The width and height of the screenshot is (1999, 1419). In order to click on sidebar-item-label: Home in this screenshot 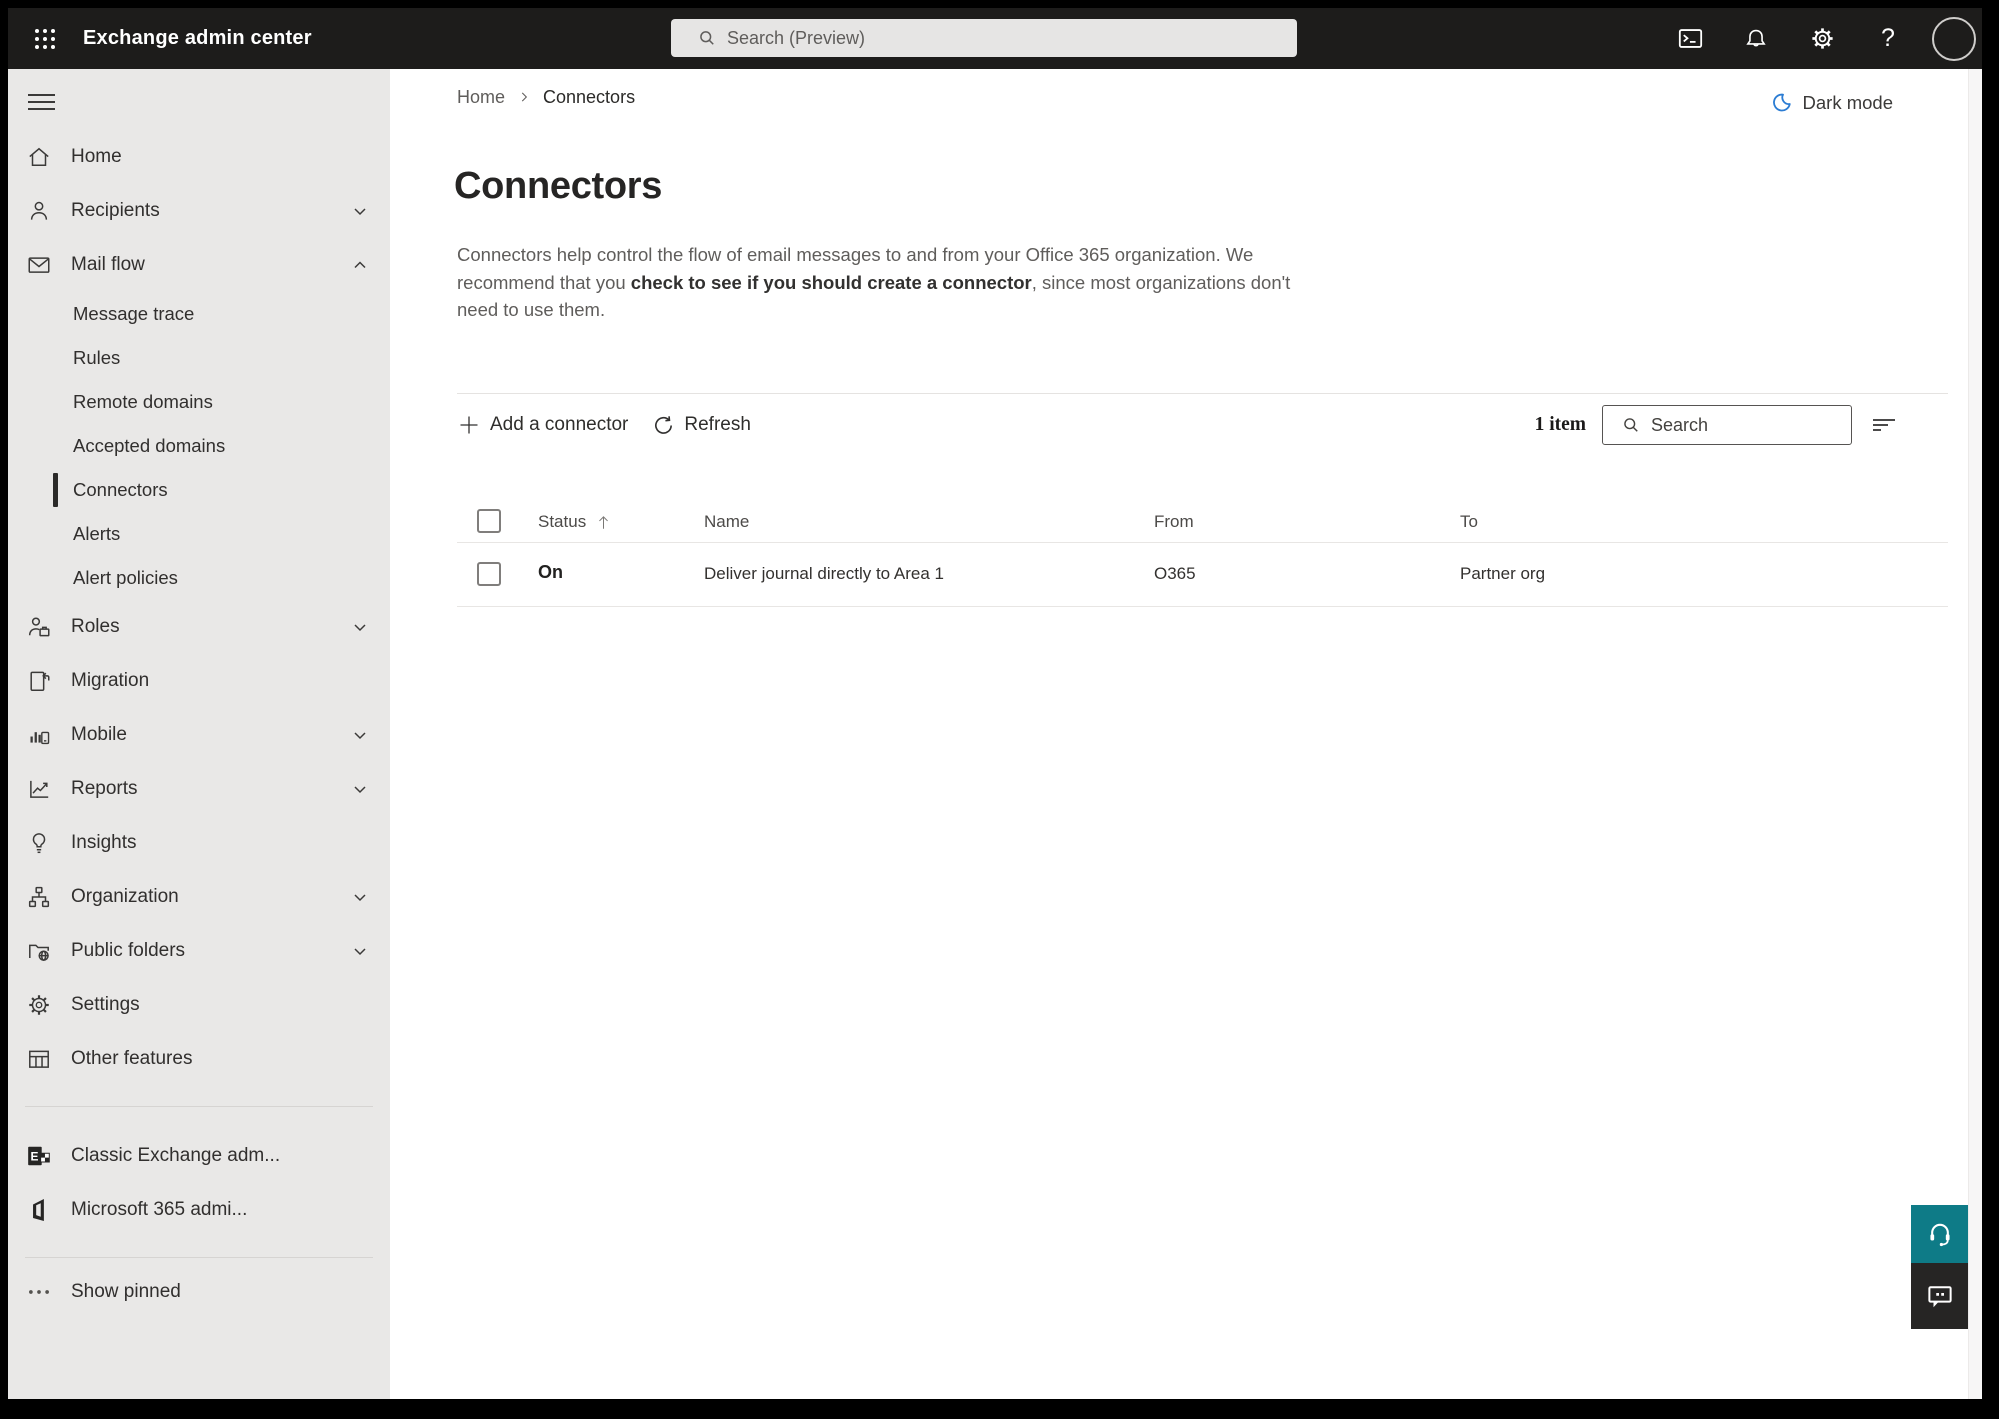, I will do `click(96, 156)`.